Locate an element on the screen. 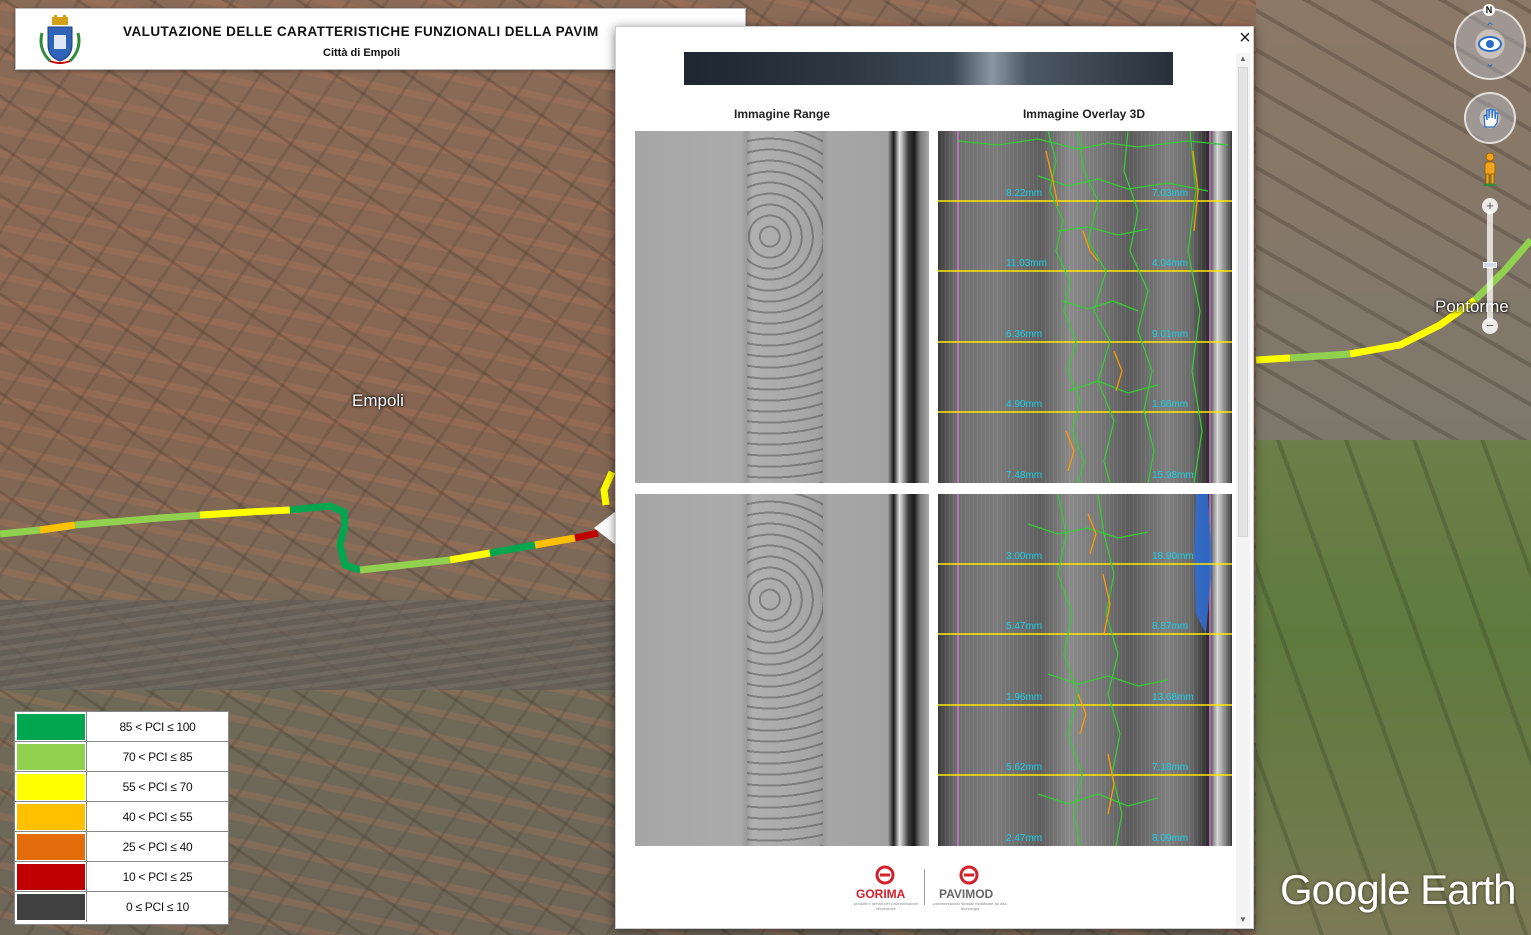 Image resolution: width=1531 pixels, height=935 pixels. depth-label: 5.62mm is located at coordinates (1024, 767).